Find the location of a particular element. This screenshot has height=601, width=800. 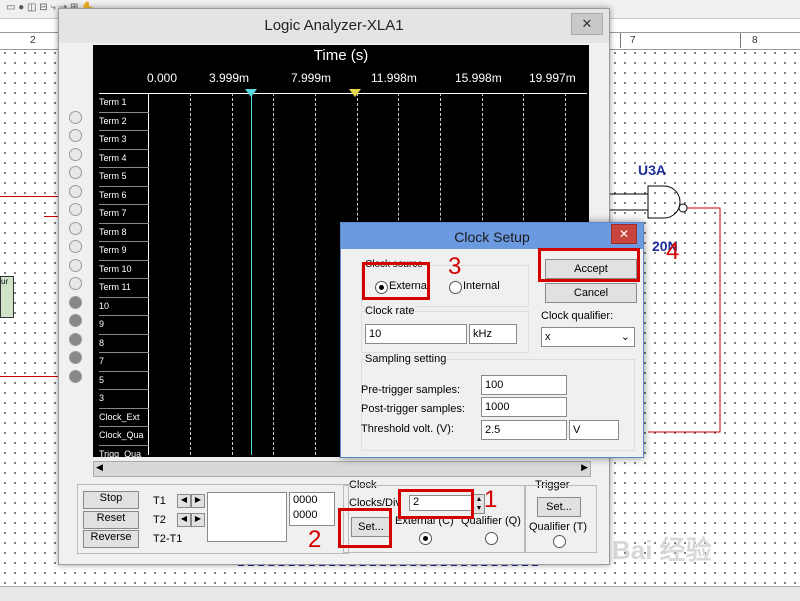

watermark: Bai 经验 is located at coordinates (662, 550).